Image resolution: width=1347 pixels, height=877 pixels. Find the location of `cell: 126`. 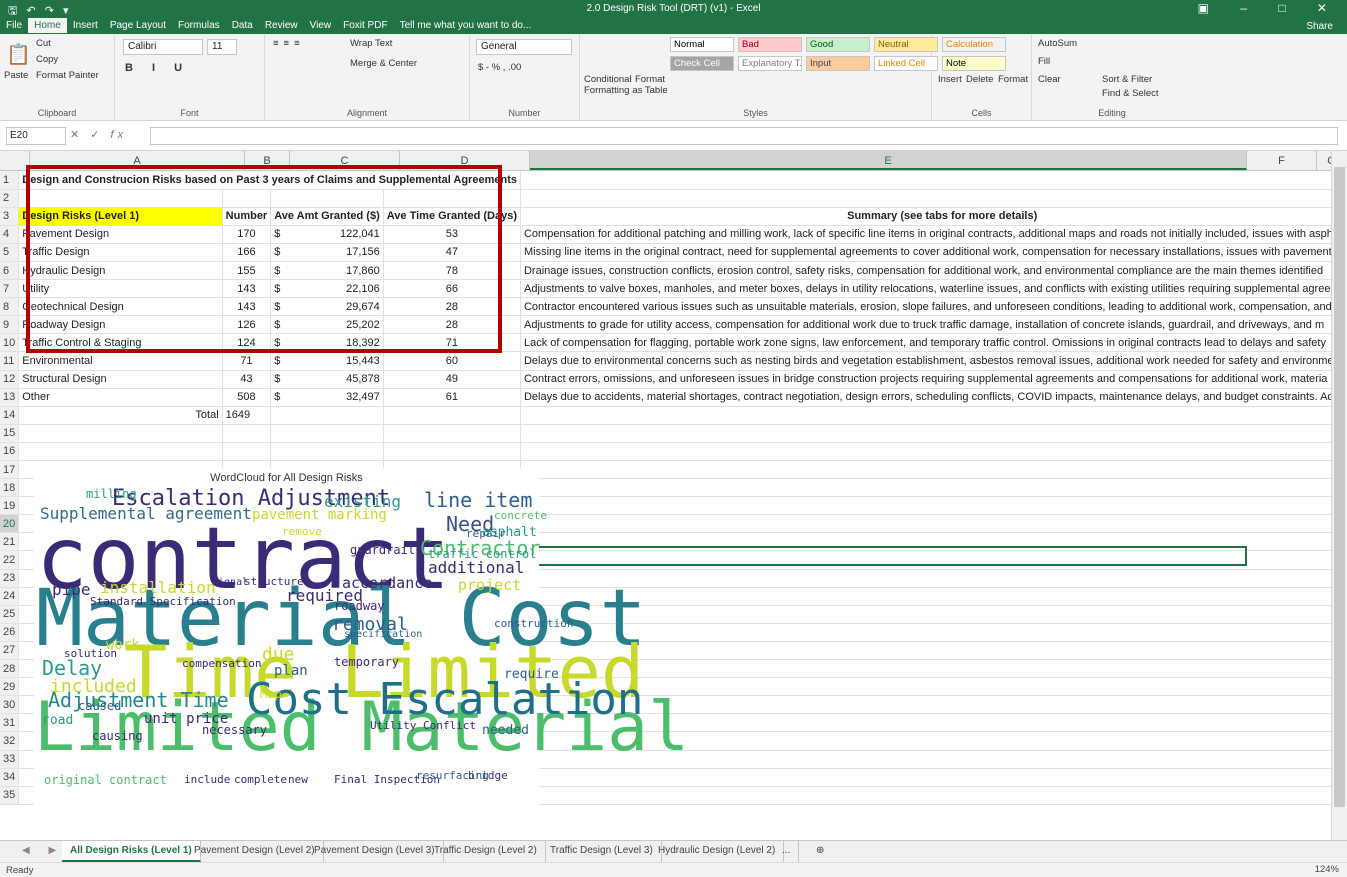

cell: 126 is located at coordinates (246, 325).